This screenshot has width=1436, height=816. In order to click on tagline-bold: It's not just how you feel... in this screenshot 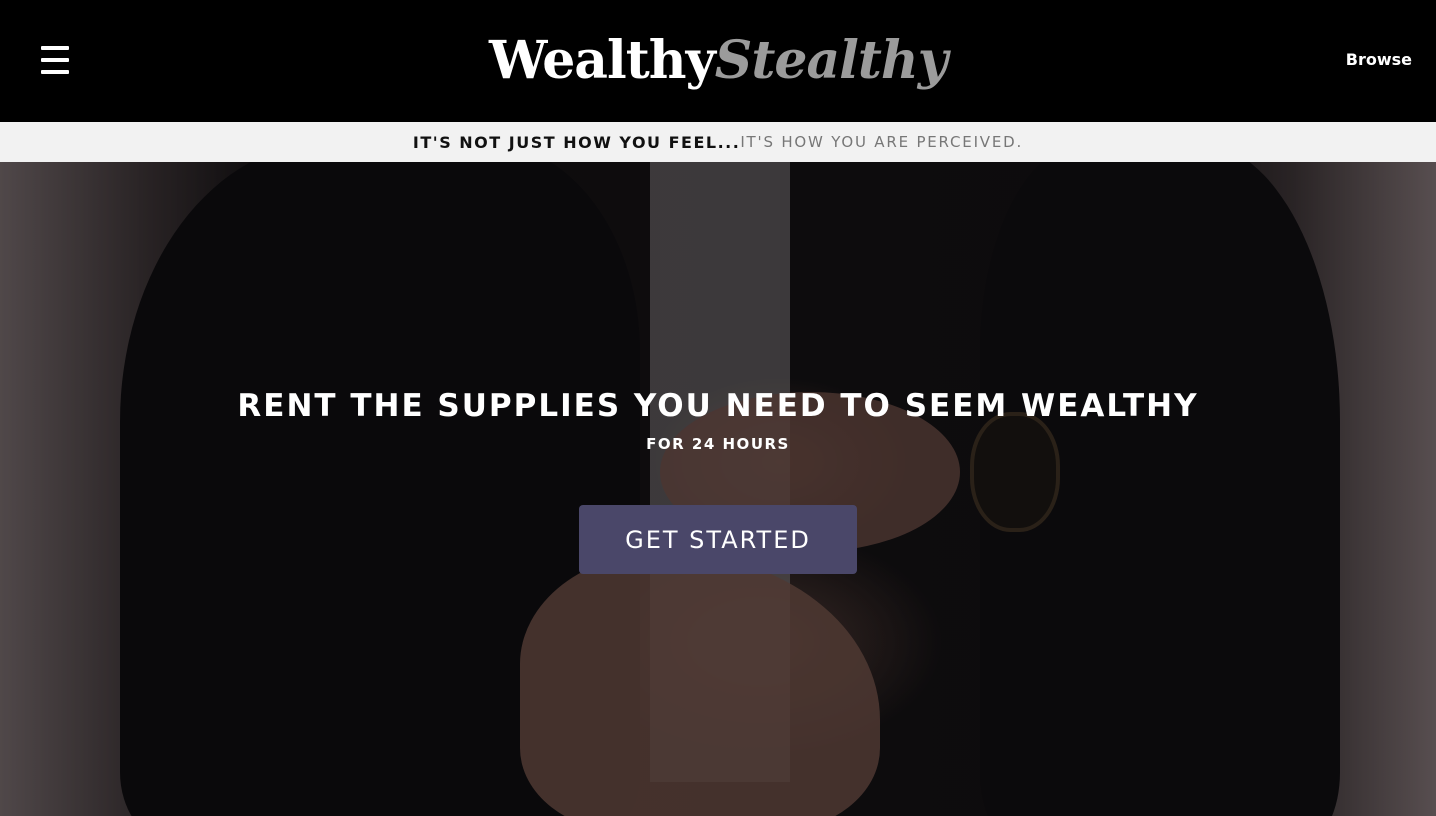, I will do `click(576, 142)`.